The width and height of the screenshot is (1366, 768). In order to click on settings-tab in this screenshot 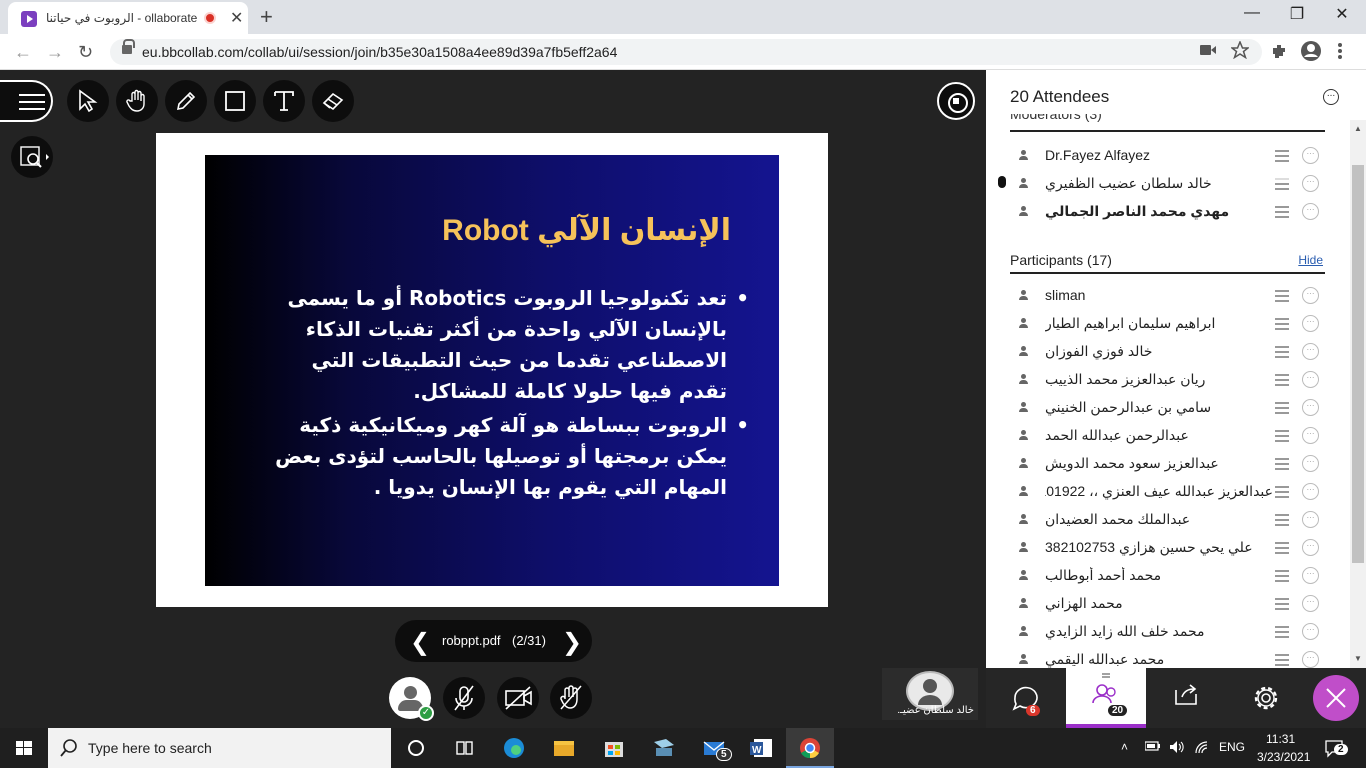, I will do `click(1266, 698)`.